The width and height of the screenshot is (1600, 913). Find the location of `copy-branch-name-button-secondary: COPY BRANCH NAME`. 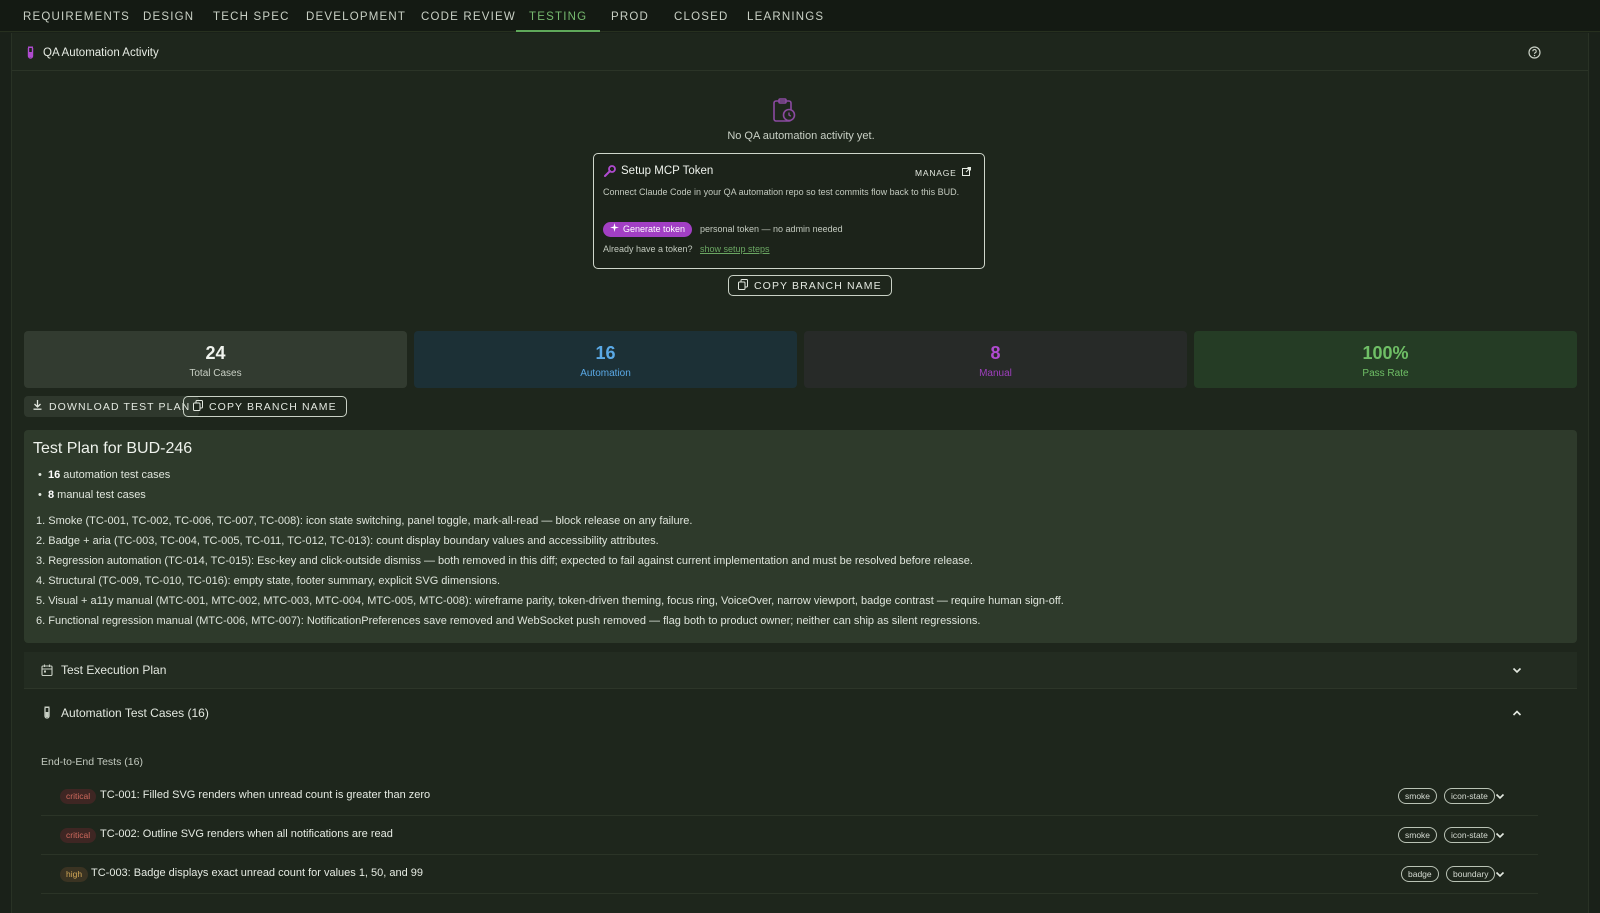

copy-branch-name-button-secondary: COPY BRANCH NAME is located at coordinates (265, 406).